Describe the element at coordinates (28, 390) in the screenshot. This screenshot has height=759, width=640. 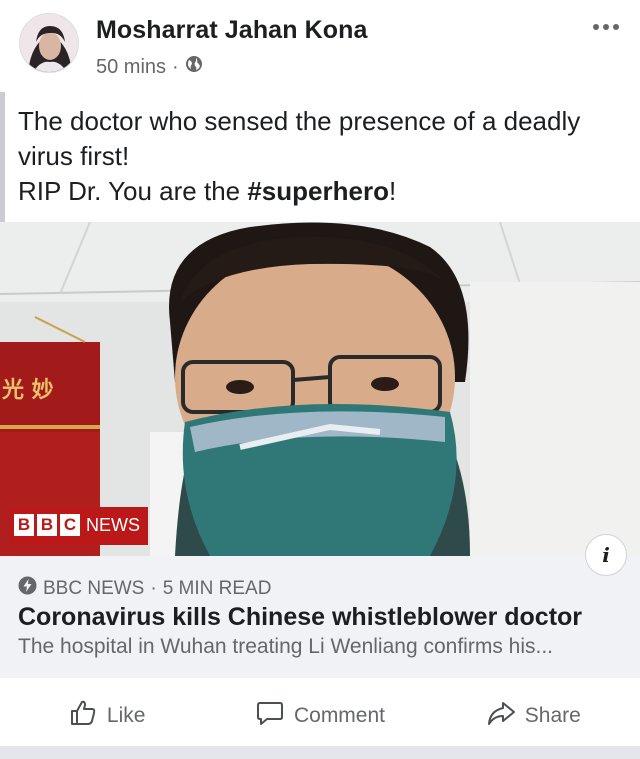
I see `banner-characters: 光 妙` at that location.